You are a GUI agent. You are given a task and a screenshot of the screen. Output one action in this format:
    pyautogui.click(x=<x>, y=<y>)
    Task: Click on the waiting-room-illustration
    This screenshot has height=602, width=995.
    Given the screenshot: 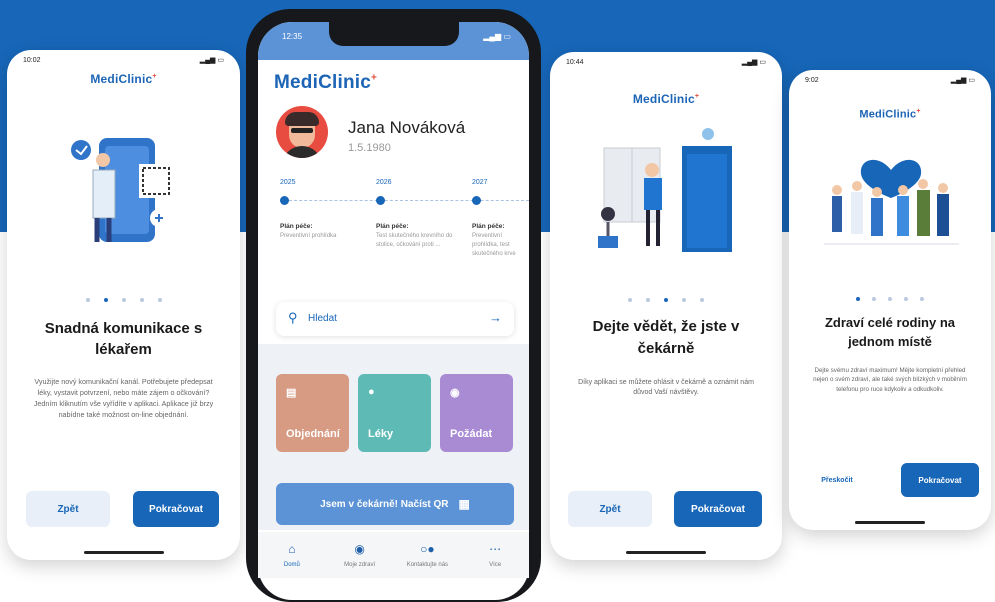 What is the action you would take?
    pyautogui.click(x=665, y=190)
    